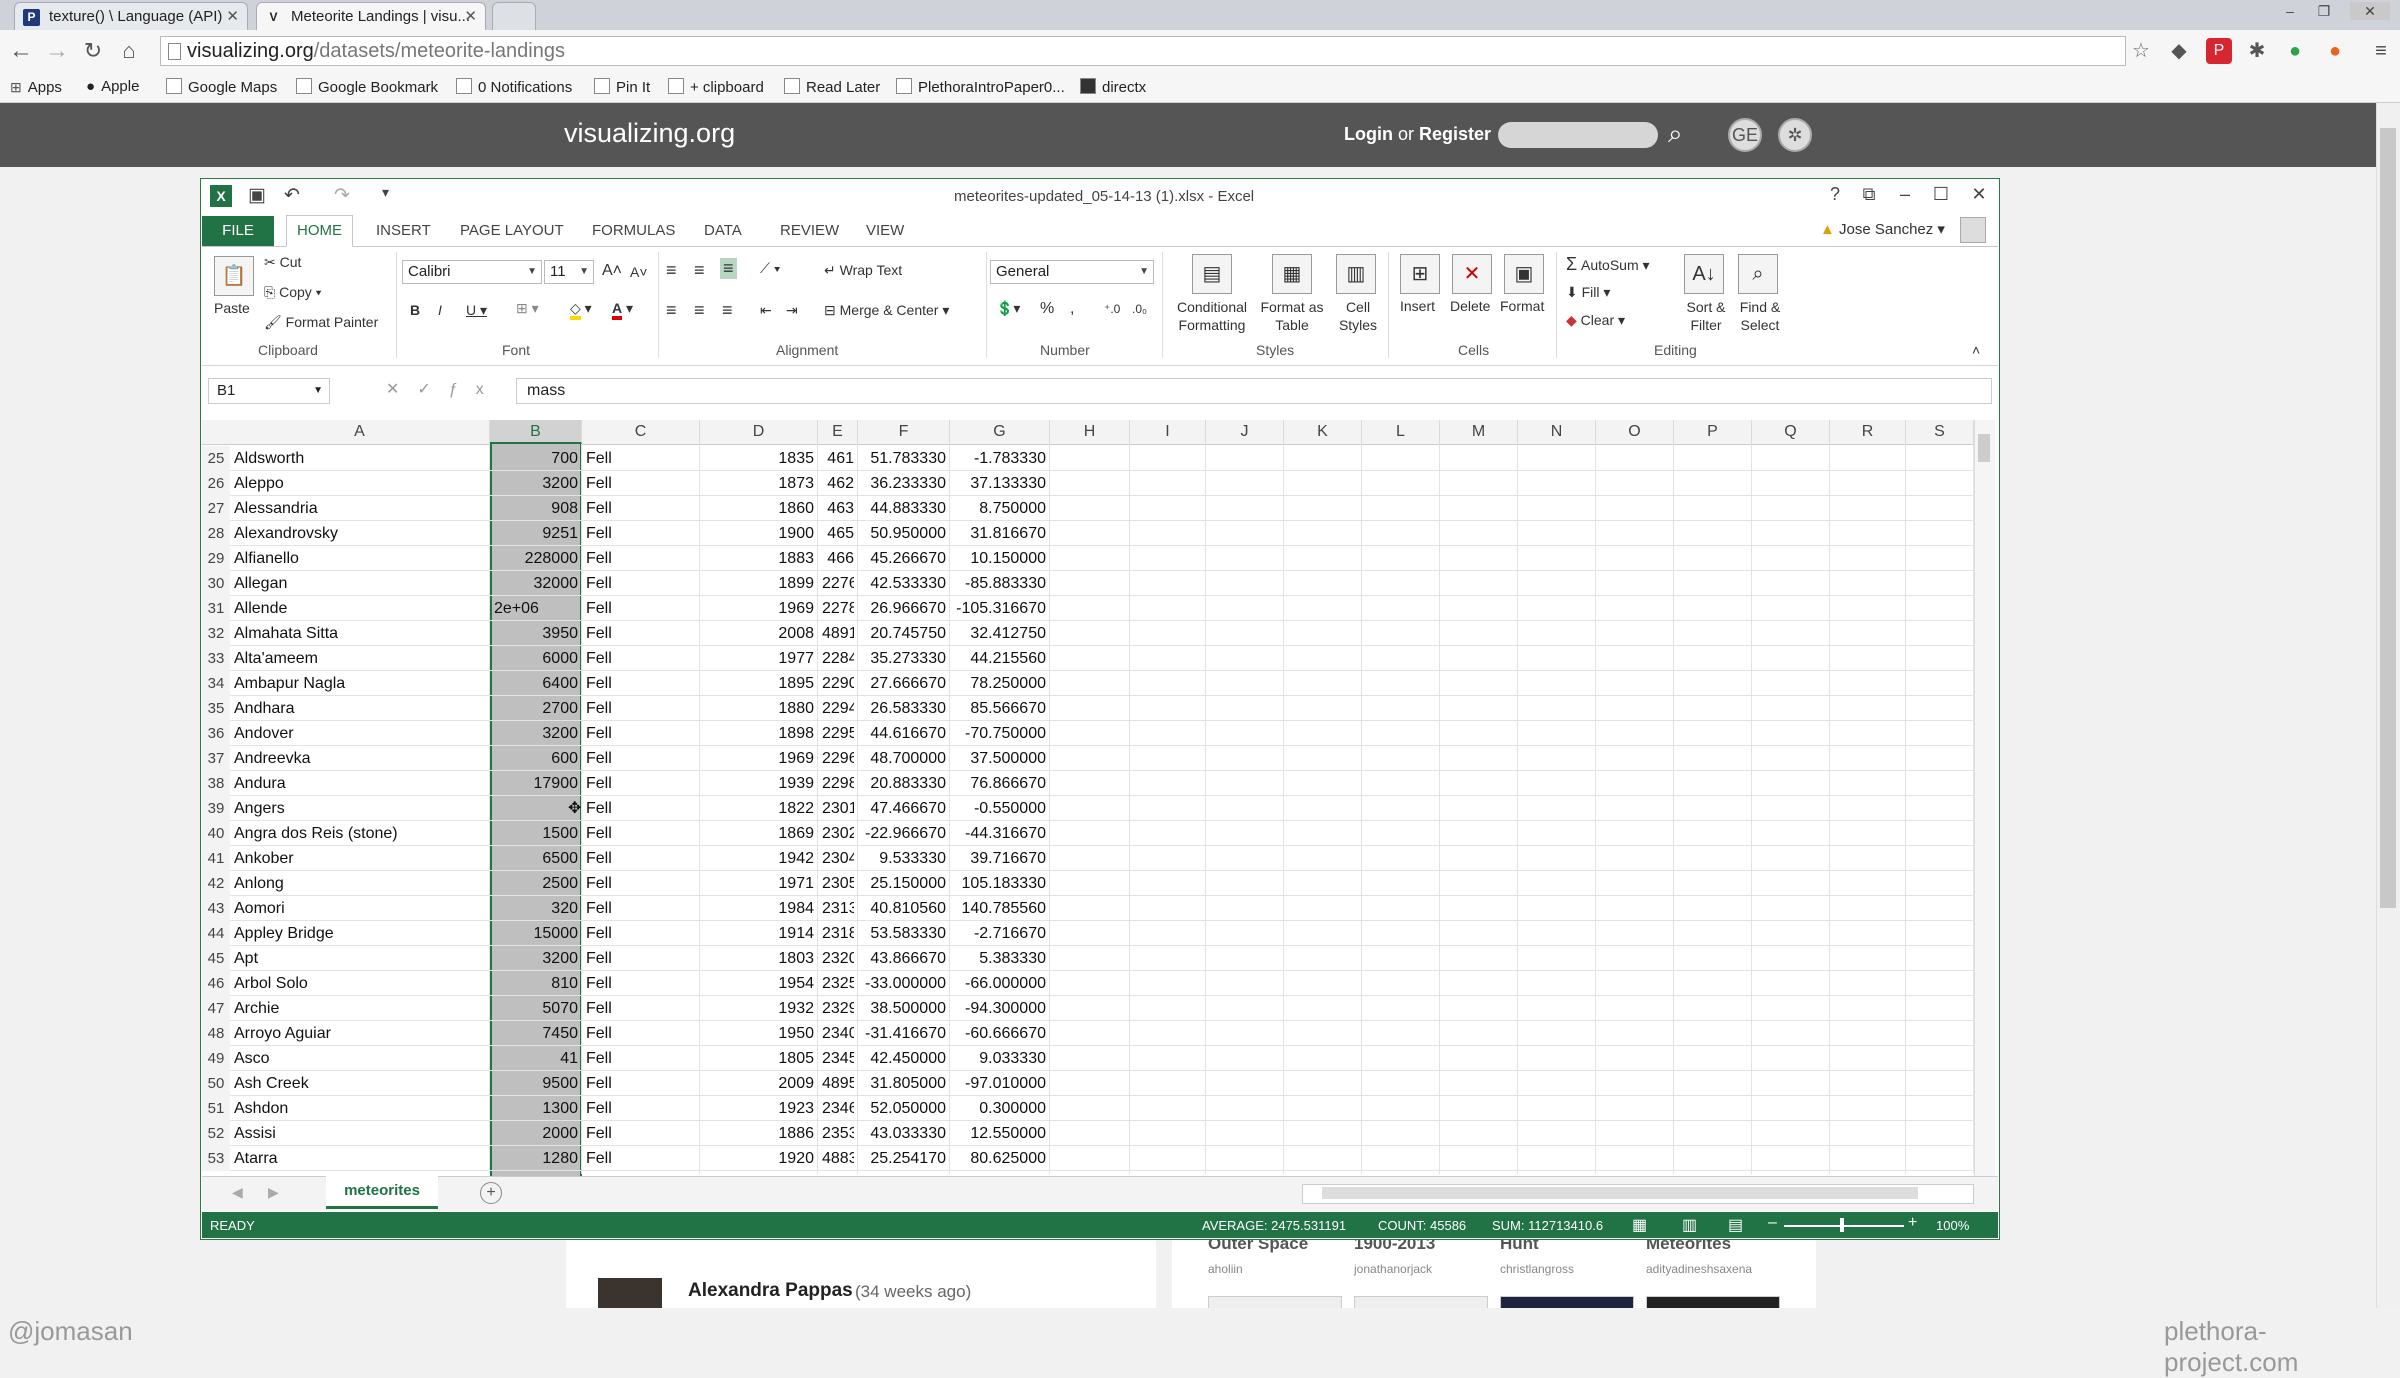  What do you see at coordinates (759, 1058) in the screenshot?
I see `cell-d-row-49: 1805` at bounding box center [759, 1058].